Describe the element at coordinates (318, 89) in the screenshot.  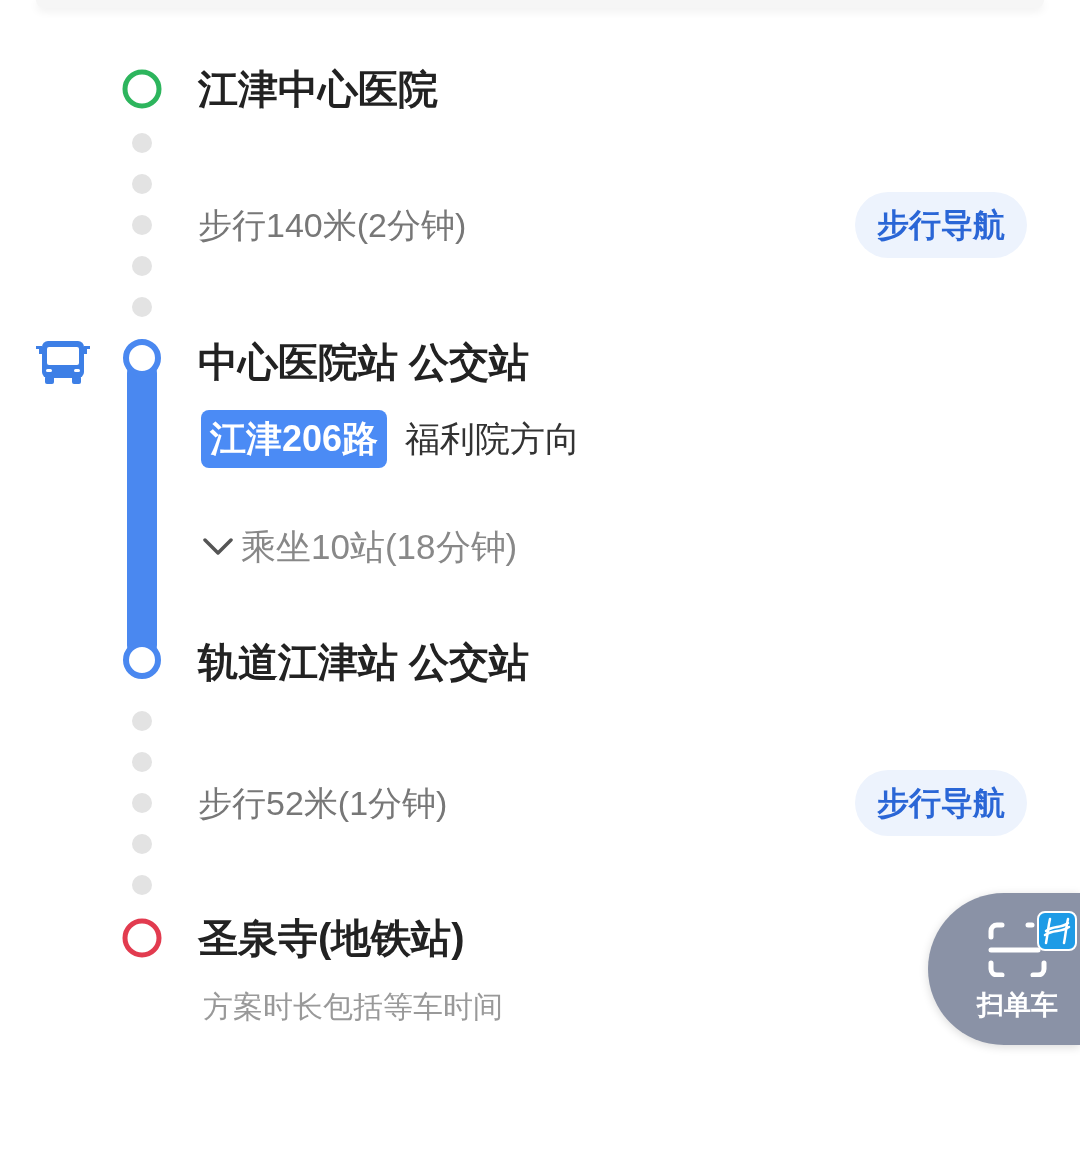
I see `place-name: 江津中心医院` at that location.